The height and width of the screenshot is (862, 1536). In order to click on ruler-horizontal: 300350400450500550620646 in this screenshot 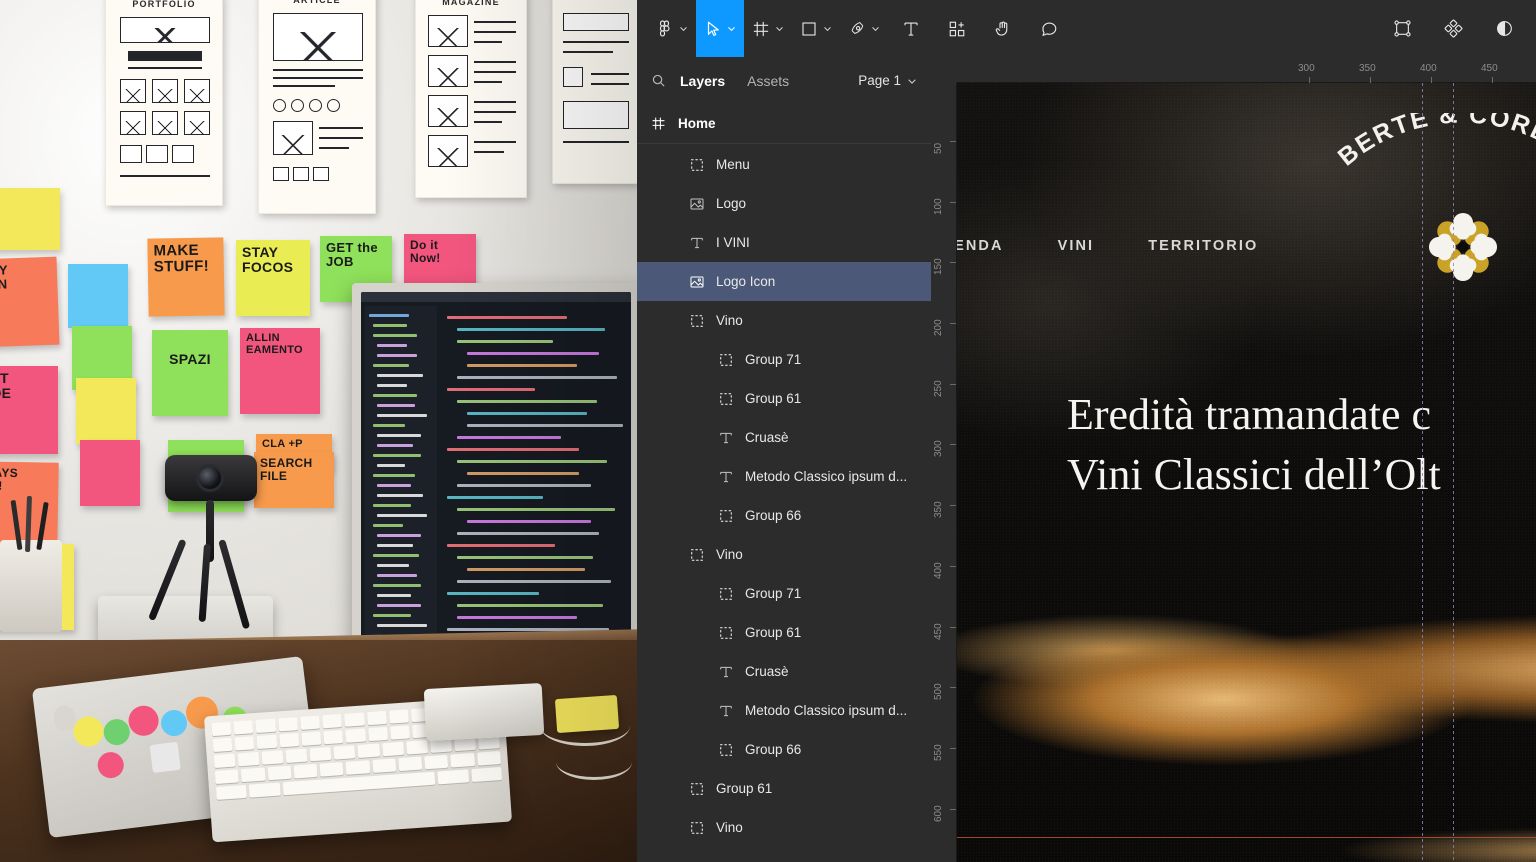, I will do `click(1233, 70)`.